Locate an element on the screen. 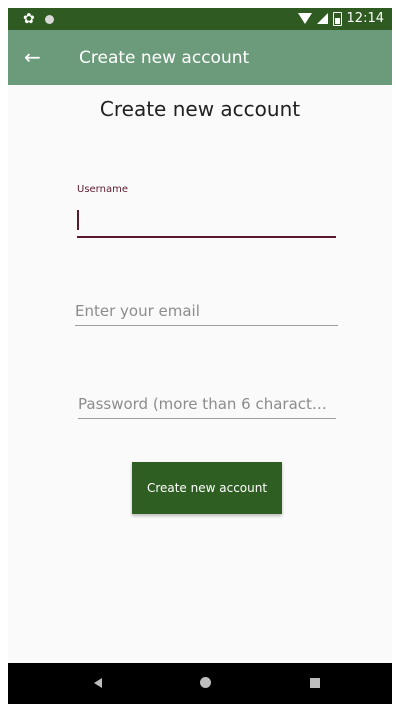  arrow-left-icon: ← is located at coordinates (32, 57).